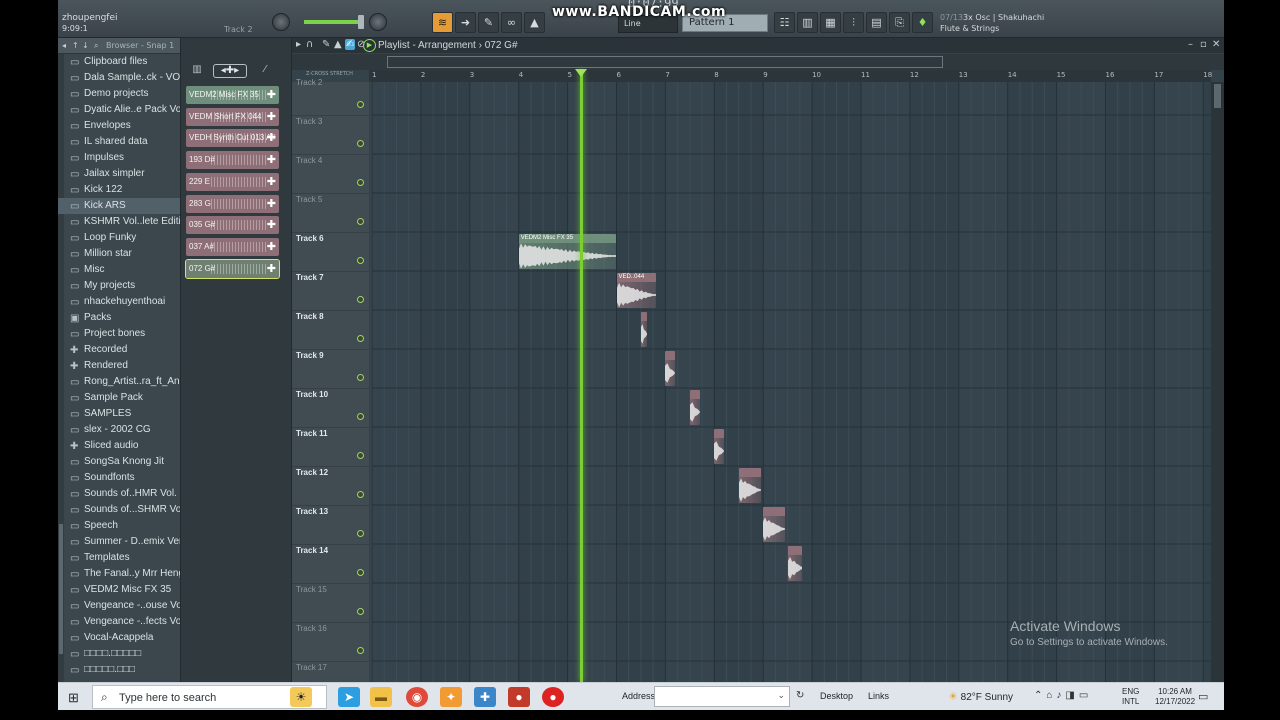 The image size is (1280, 720). Describe the element at coordinates (119, 158) in the screenshot. I see `browser-item: ▭ Impulses` at that location.